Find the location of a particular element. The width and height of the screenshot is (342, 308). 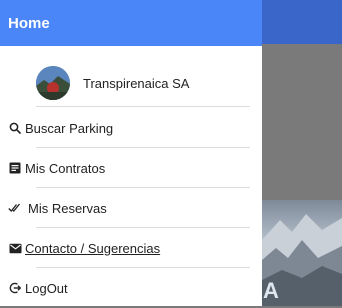

menu-item-label: Mis Contratos is located at coordinates (65, 168).